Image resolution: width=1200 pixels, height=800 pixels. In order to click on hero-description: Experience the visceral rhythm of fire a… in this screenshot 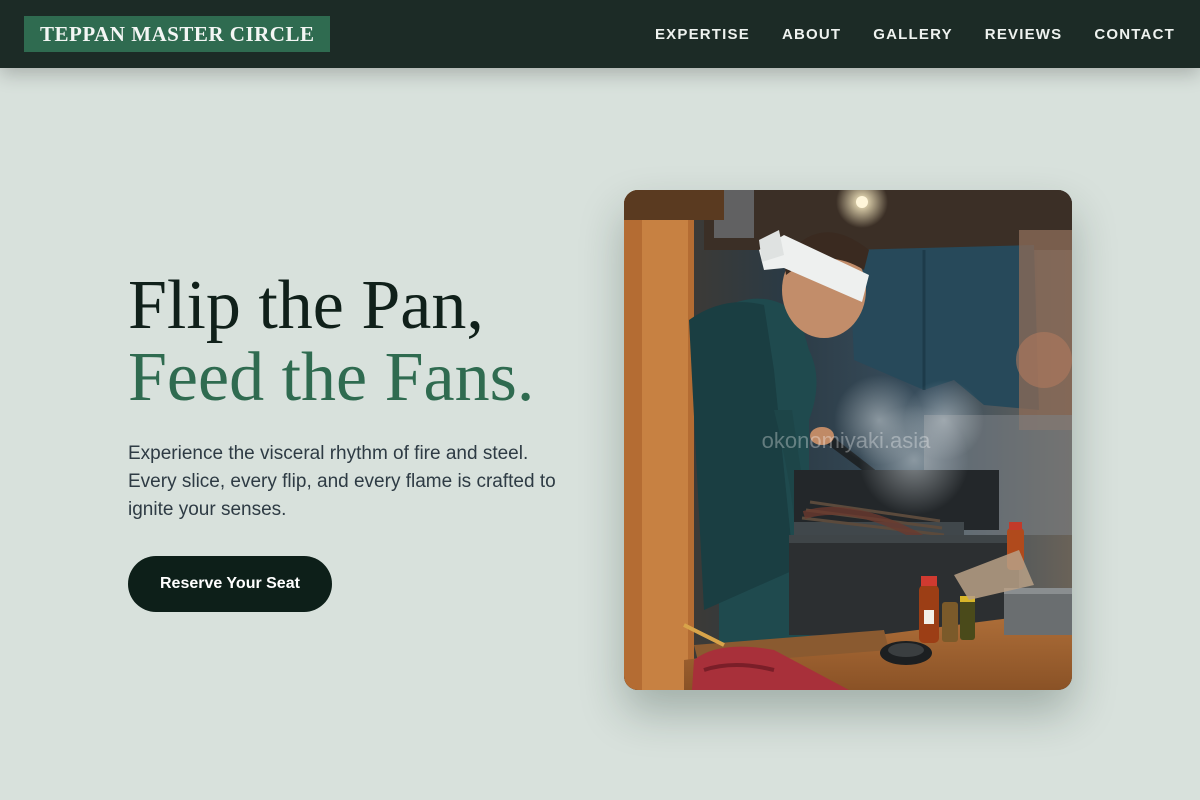, I will do `click(342, 481)`.